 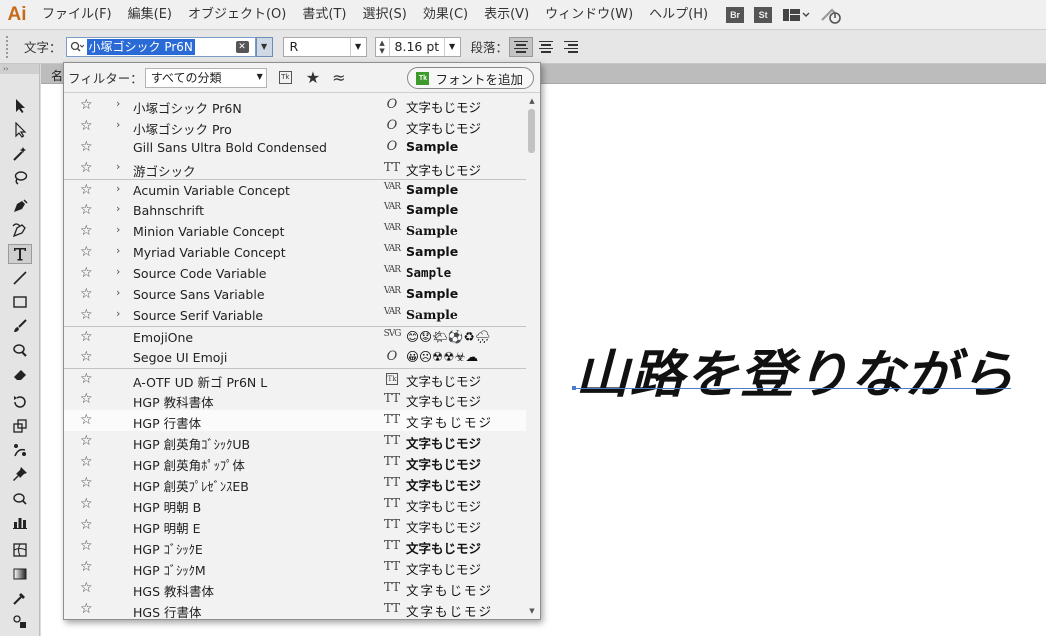 What do you see at coordinates (20, 278) in the screenshot?
I see `line-tool-icon` at bounding box center [20, 278].